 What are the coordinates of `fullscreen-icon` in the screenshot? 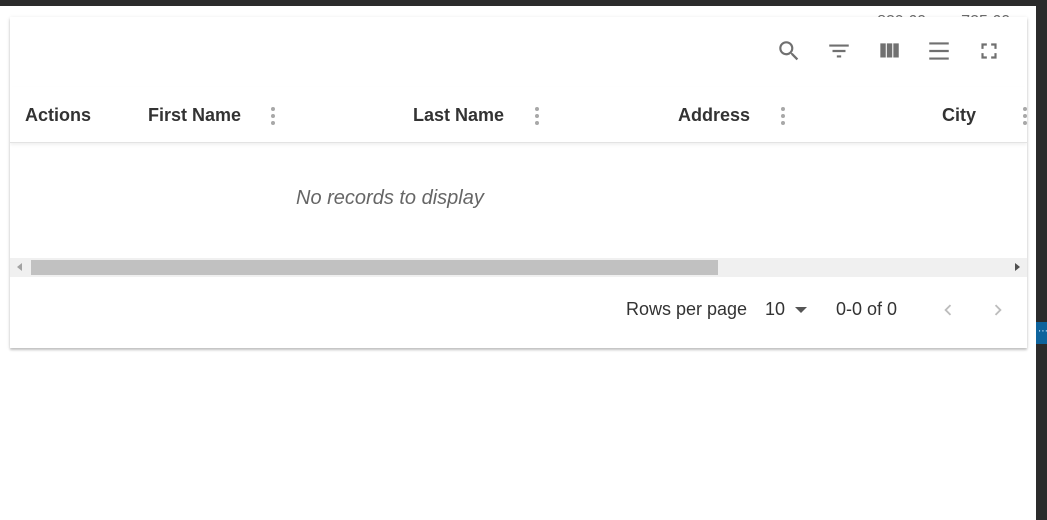 It's located at (989, 51).